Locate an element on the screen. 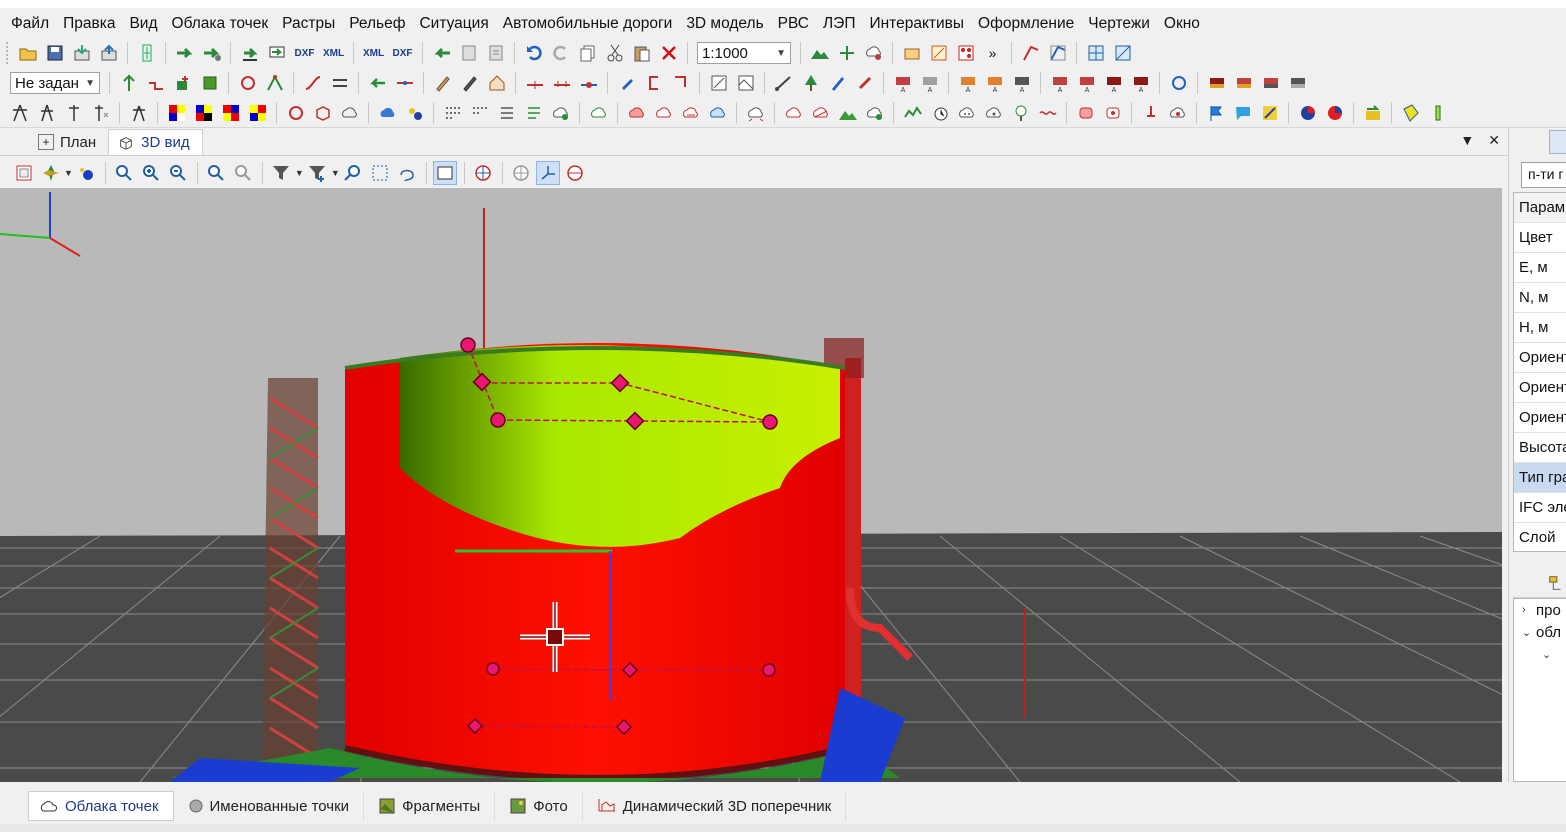  drawing-icon is located at coordinates (939, 53).